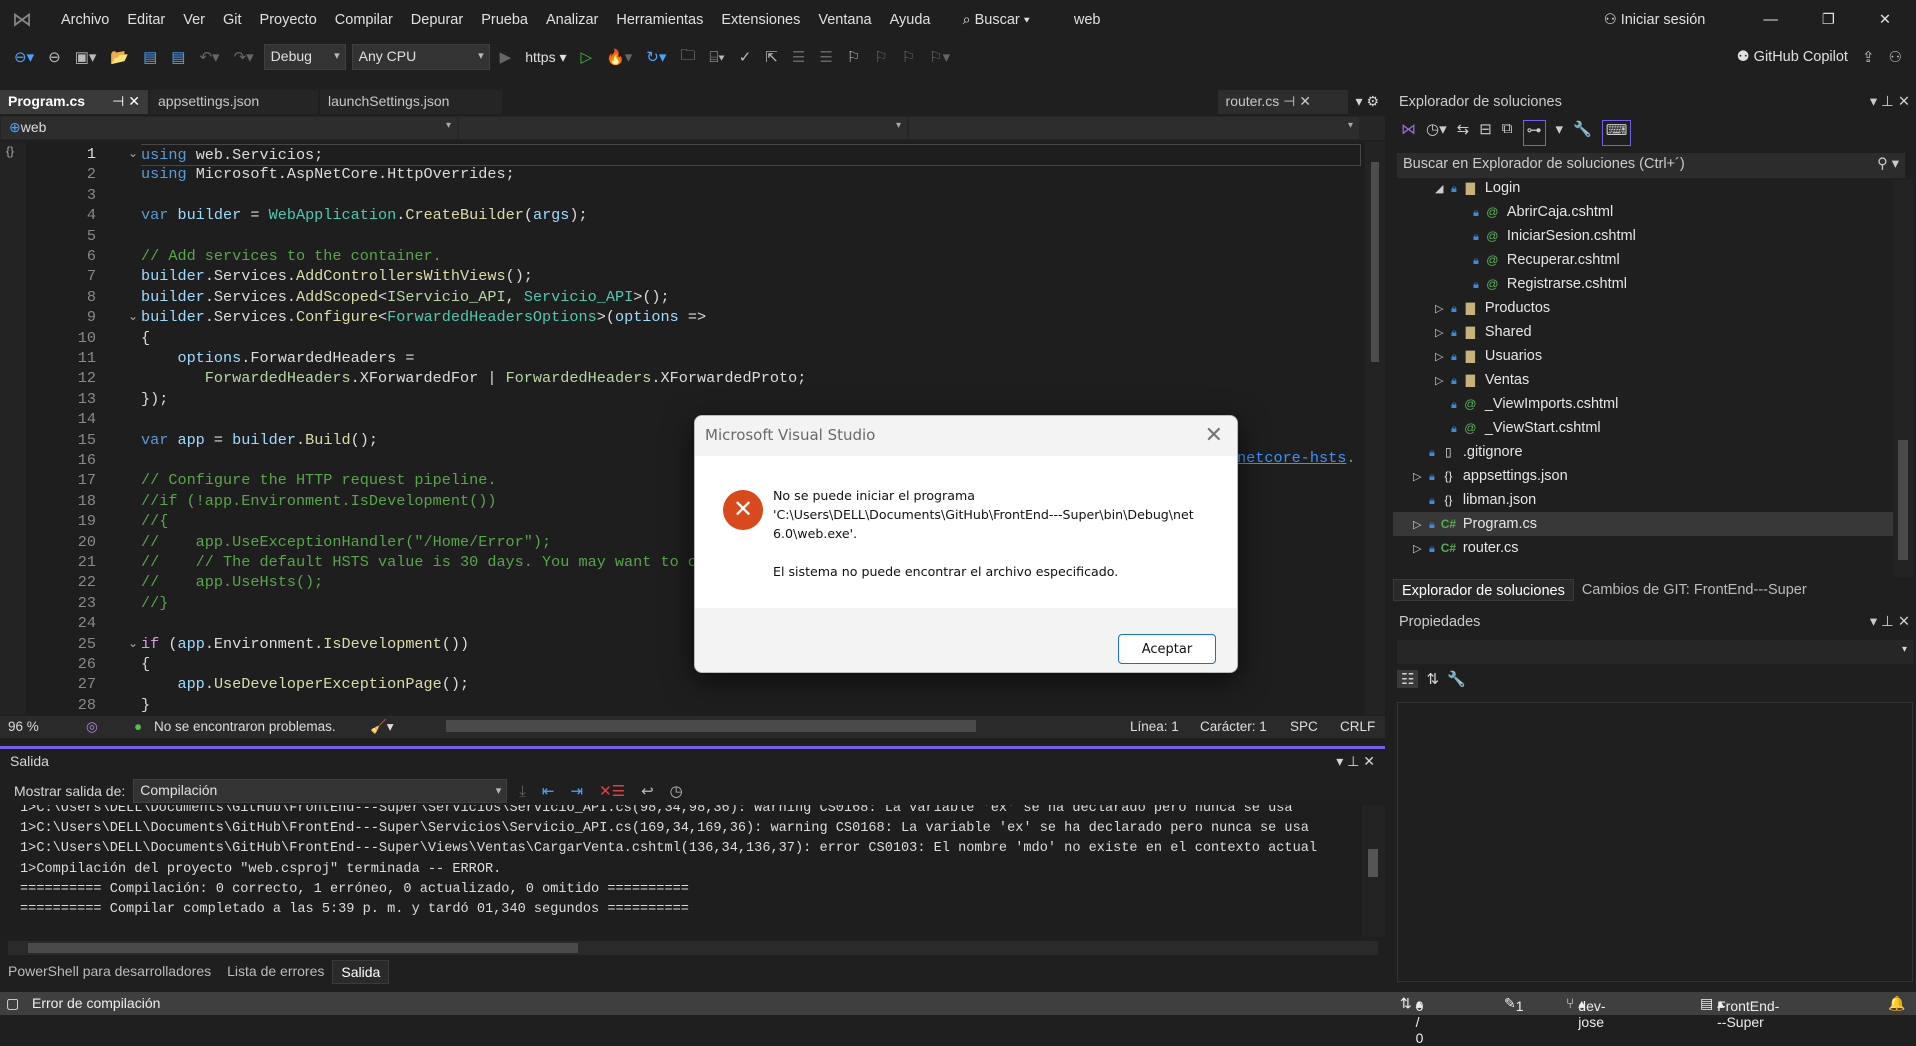 This screenshot has height=1046, width=1916. Describe the element at coordinates (1885, 20) in the screenshot. I see `close-window-button: ✕` at that location.